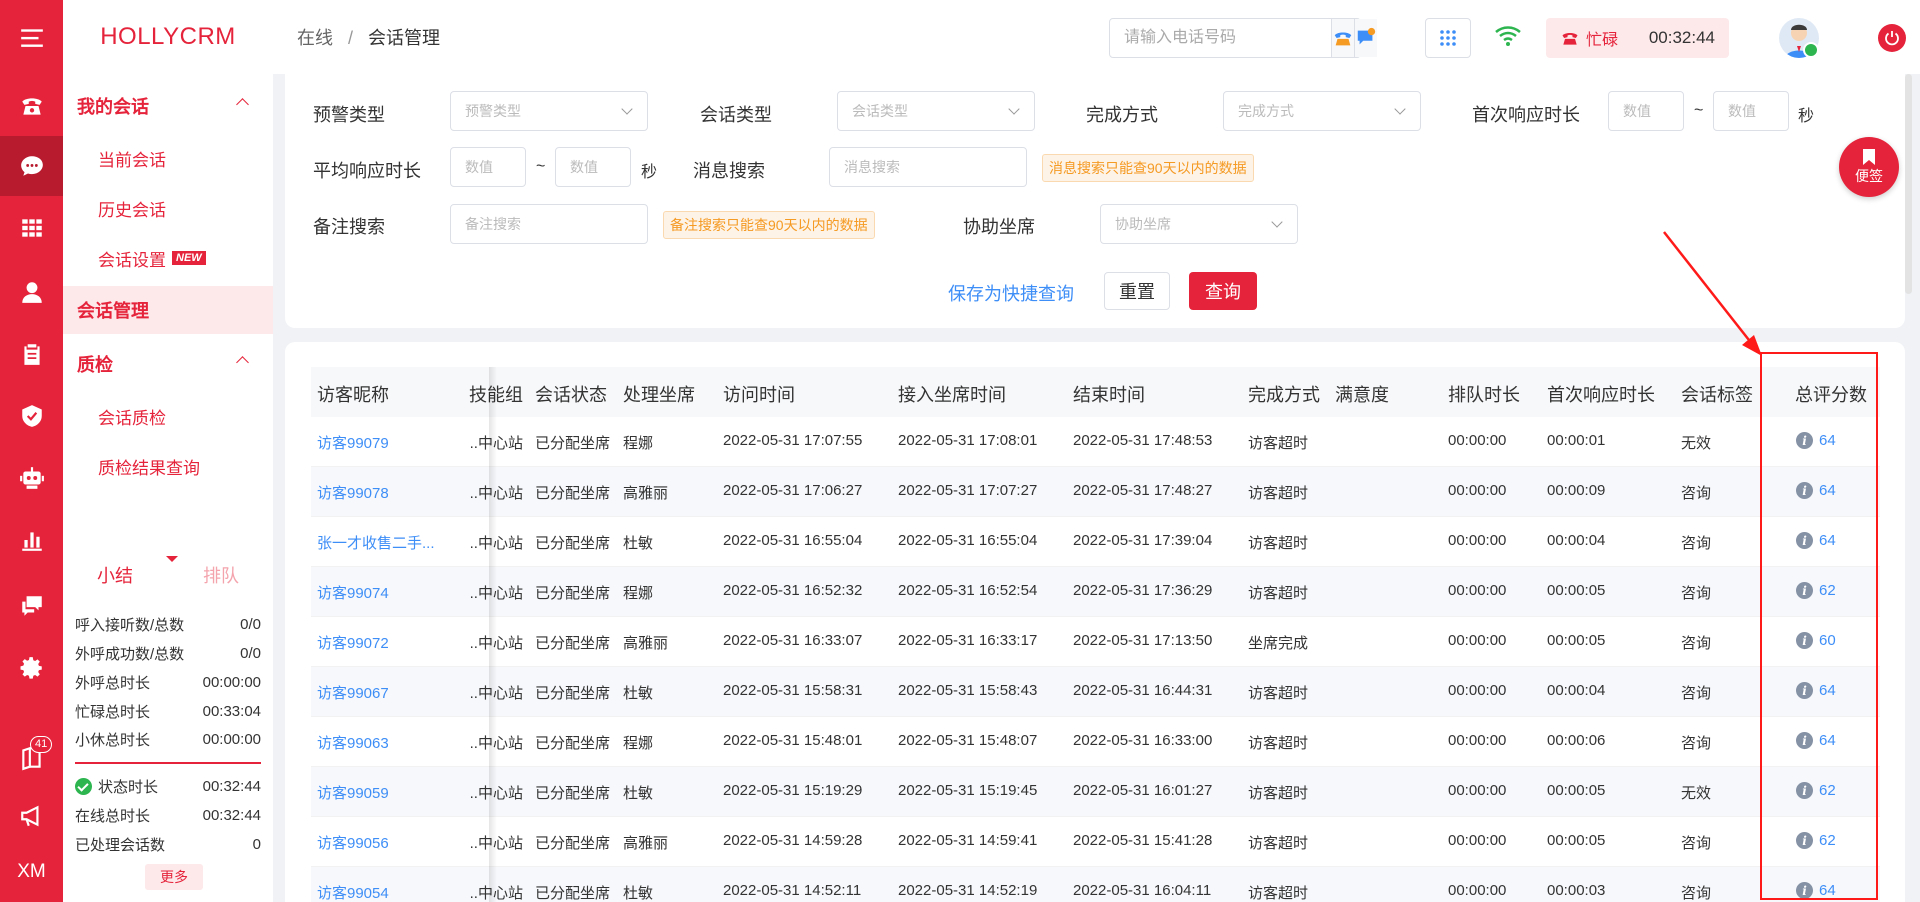  I want to click on nav-item-history-session: 历史会话, so click(168, 208).